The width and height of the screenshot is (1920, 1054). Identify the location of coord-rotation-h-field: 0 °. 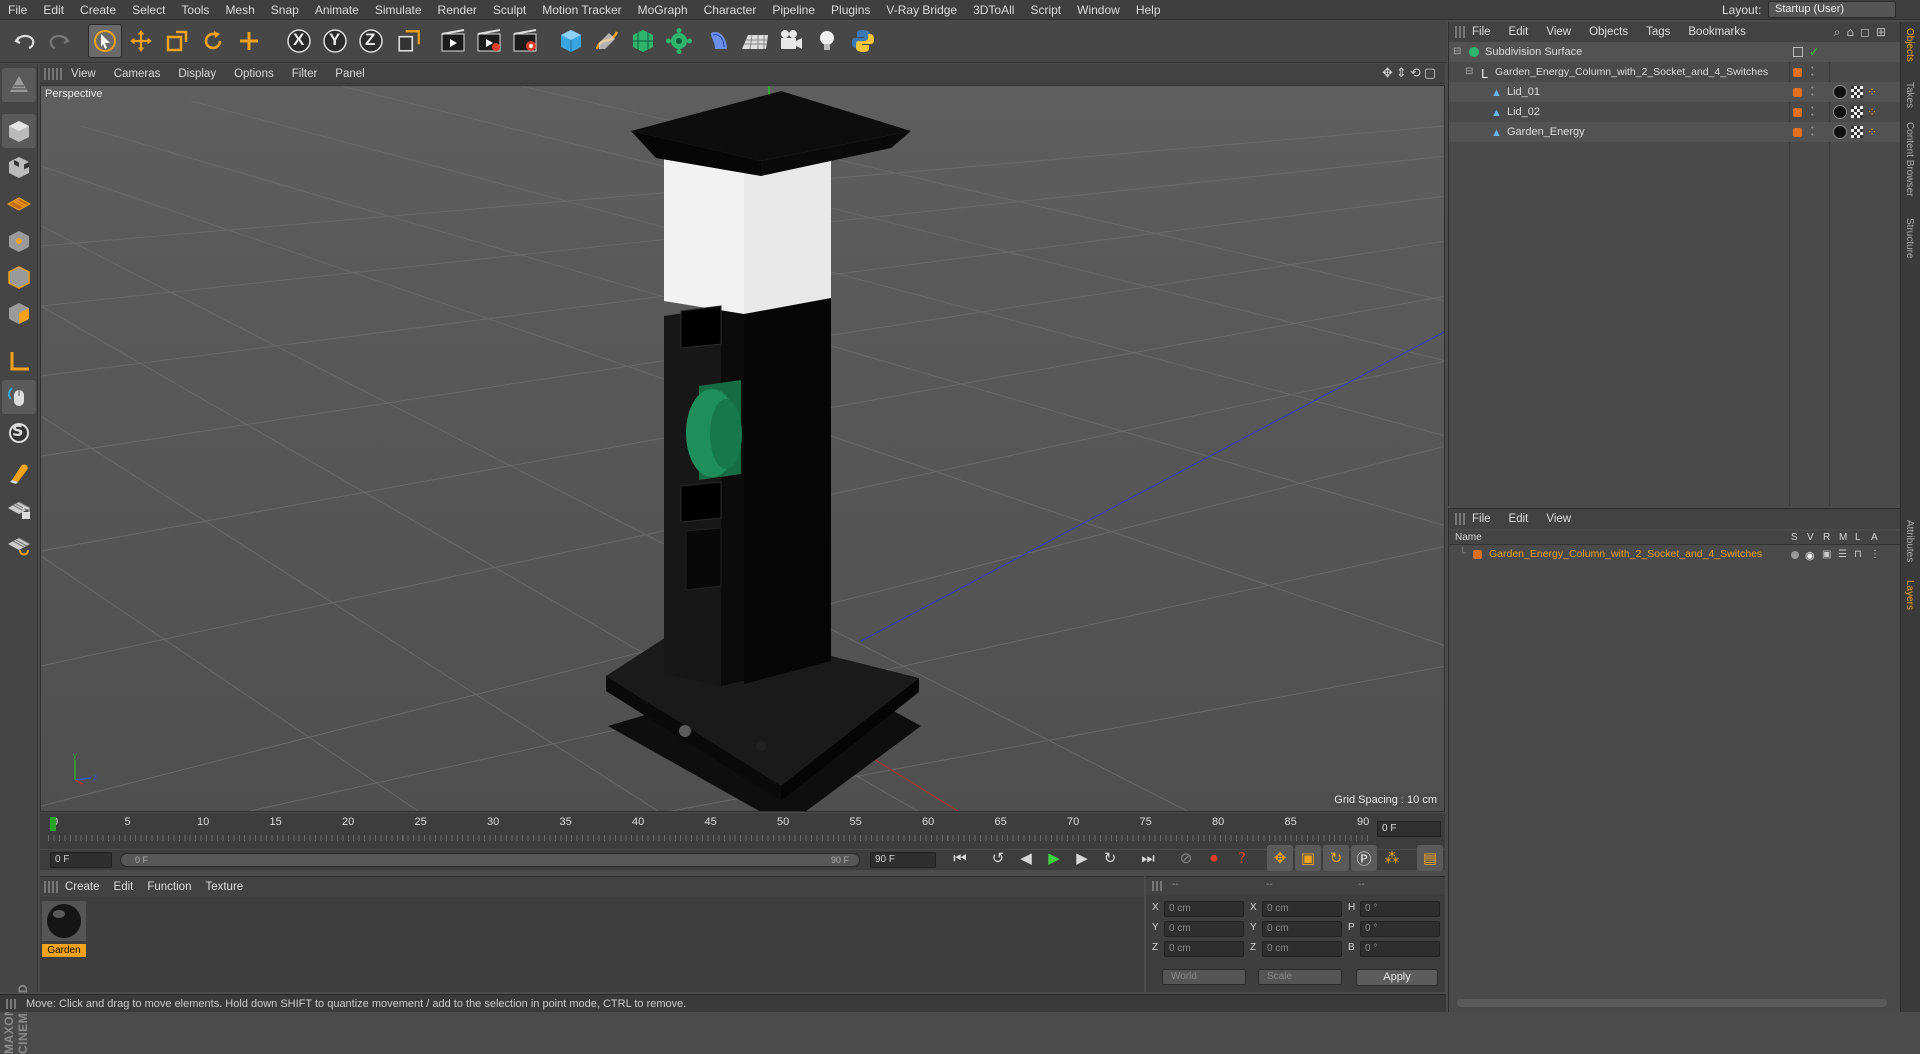
(1400, 909).